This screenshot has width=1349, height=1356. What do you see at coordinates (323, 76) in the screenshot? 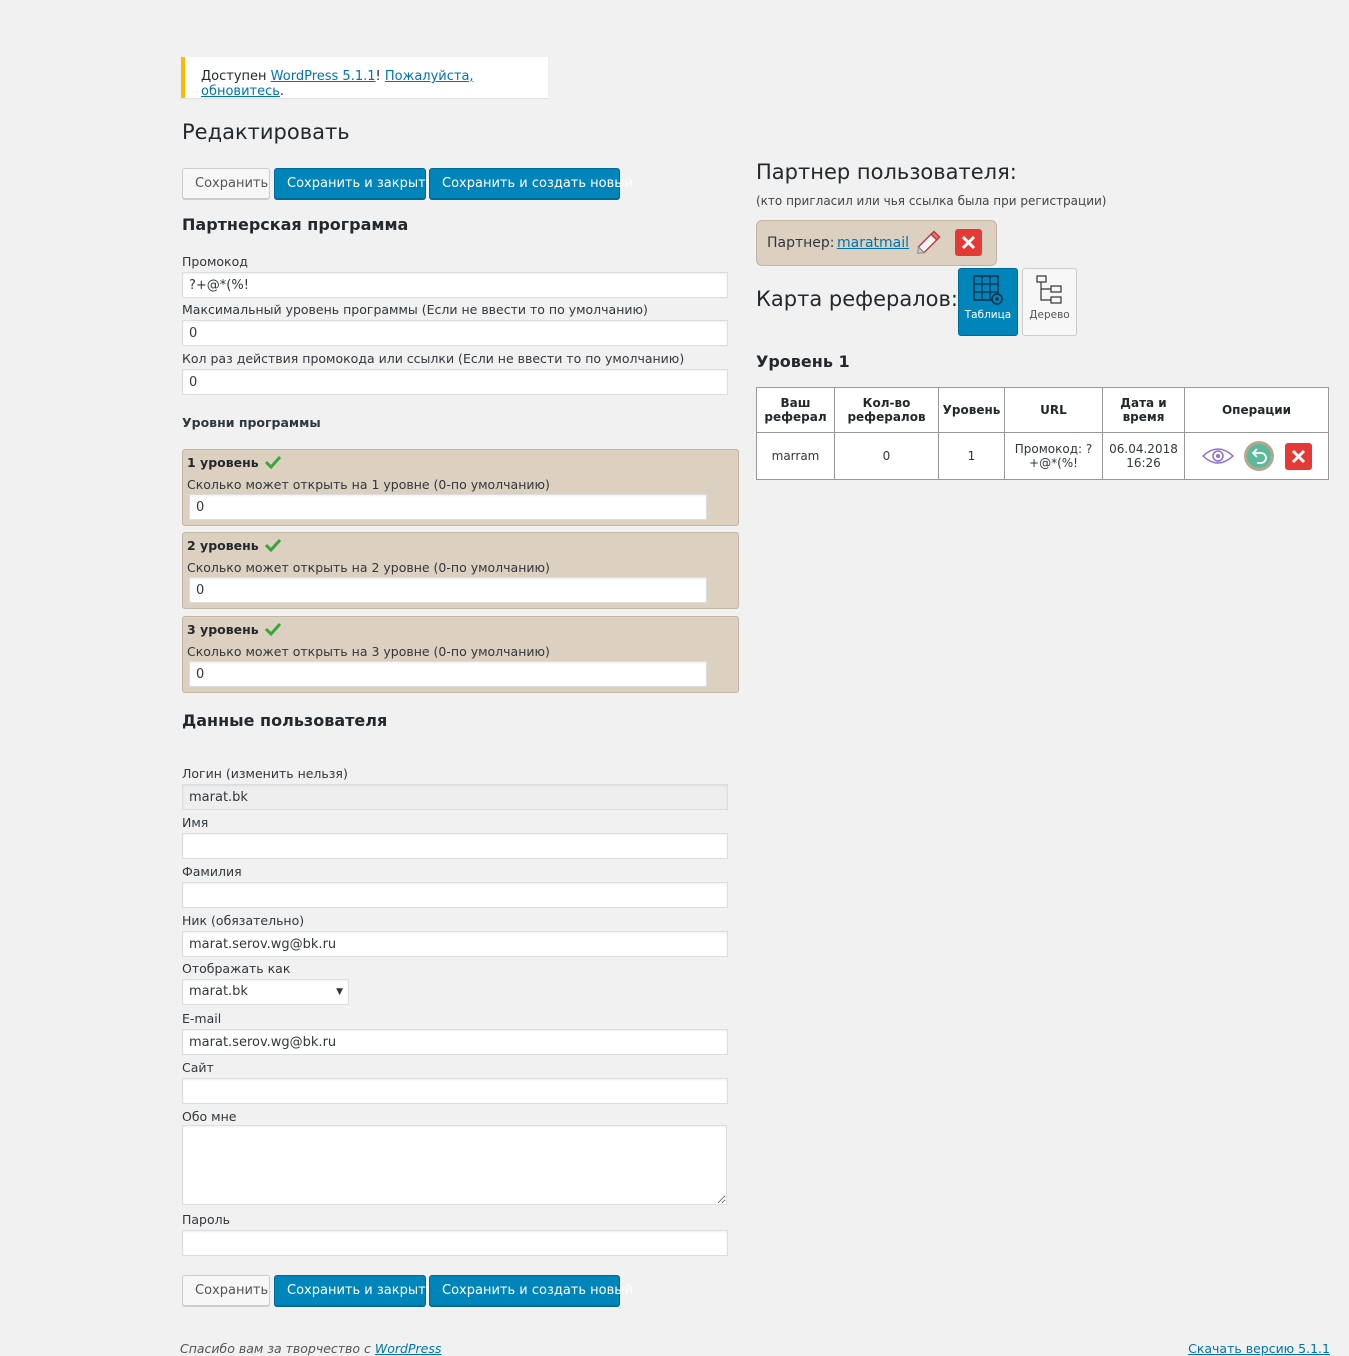
I see `wordpress-version-link: WordPress 5.1.1` at bounding box center [323, 76].